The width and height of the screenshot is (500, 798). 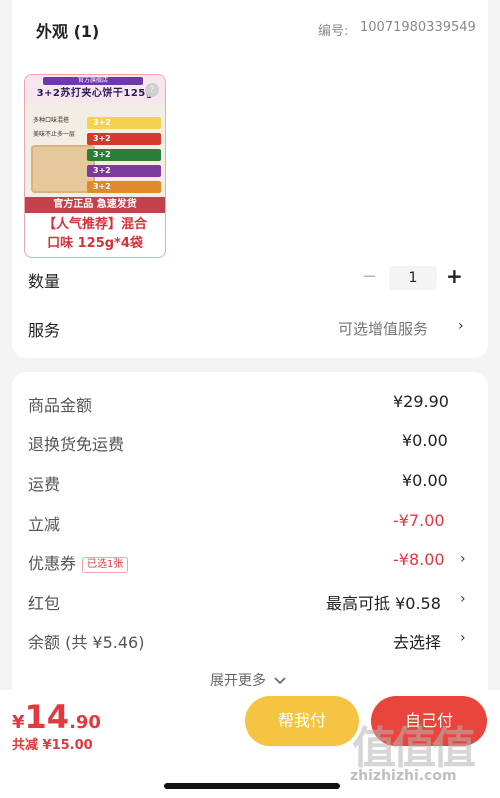 I want to click on row-value-return-freight: ¥0.00, so click(x=425, y=440).